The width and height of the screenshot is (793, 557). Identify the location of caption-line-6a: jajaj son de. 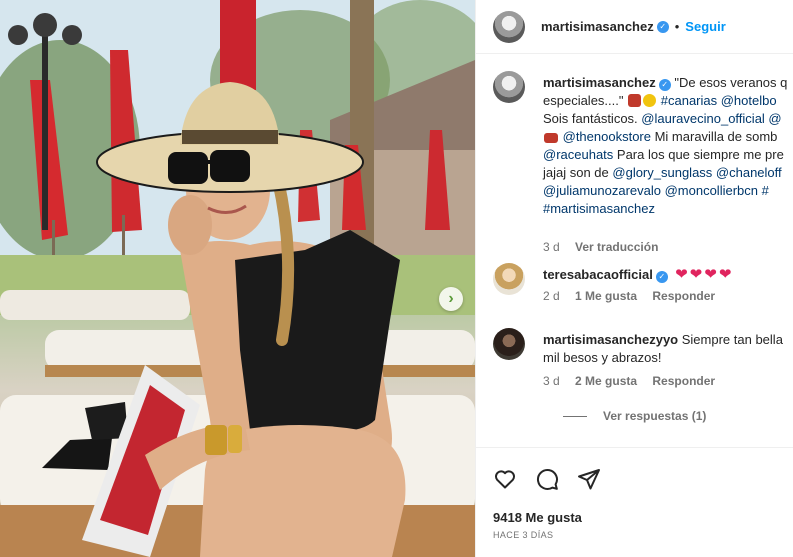
(578, 172).